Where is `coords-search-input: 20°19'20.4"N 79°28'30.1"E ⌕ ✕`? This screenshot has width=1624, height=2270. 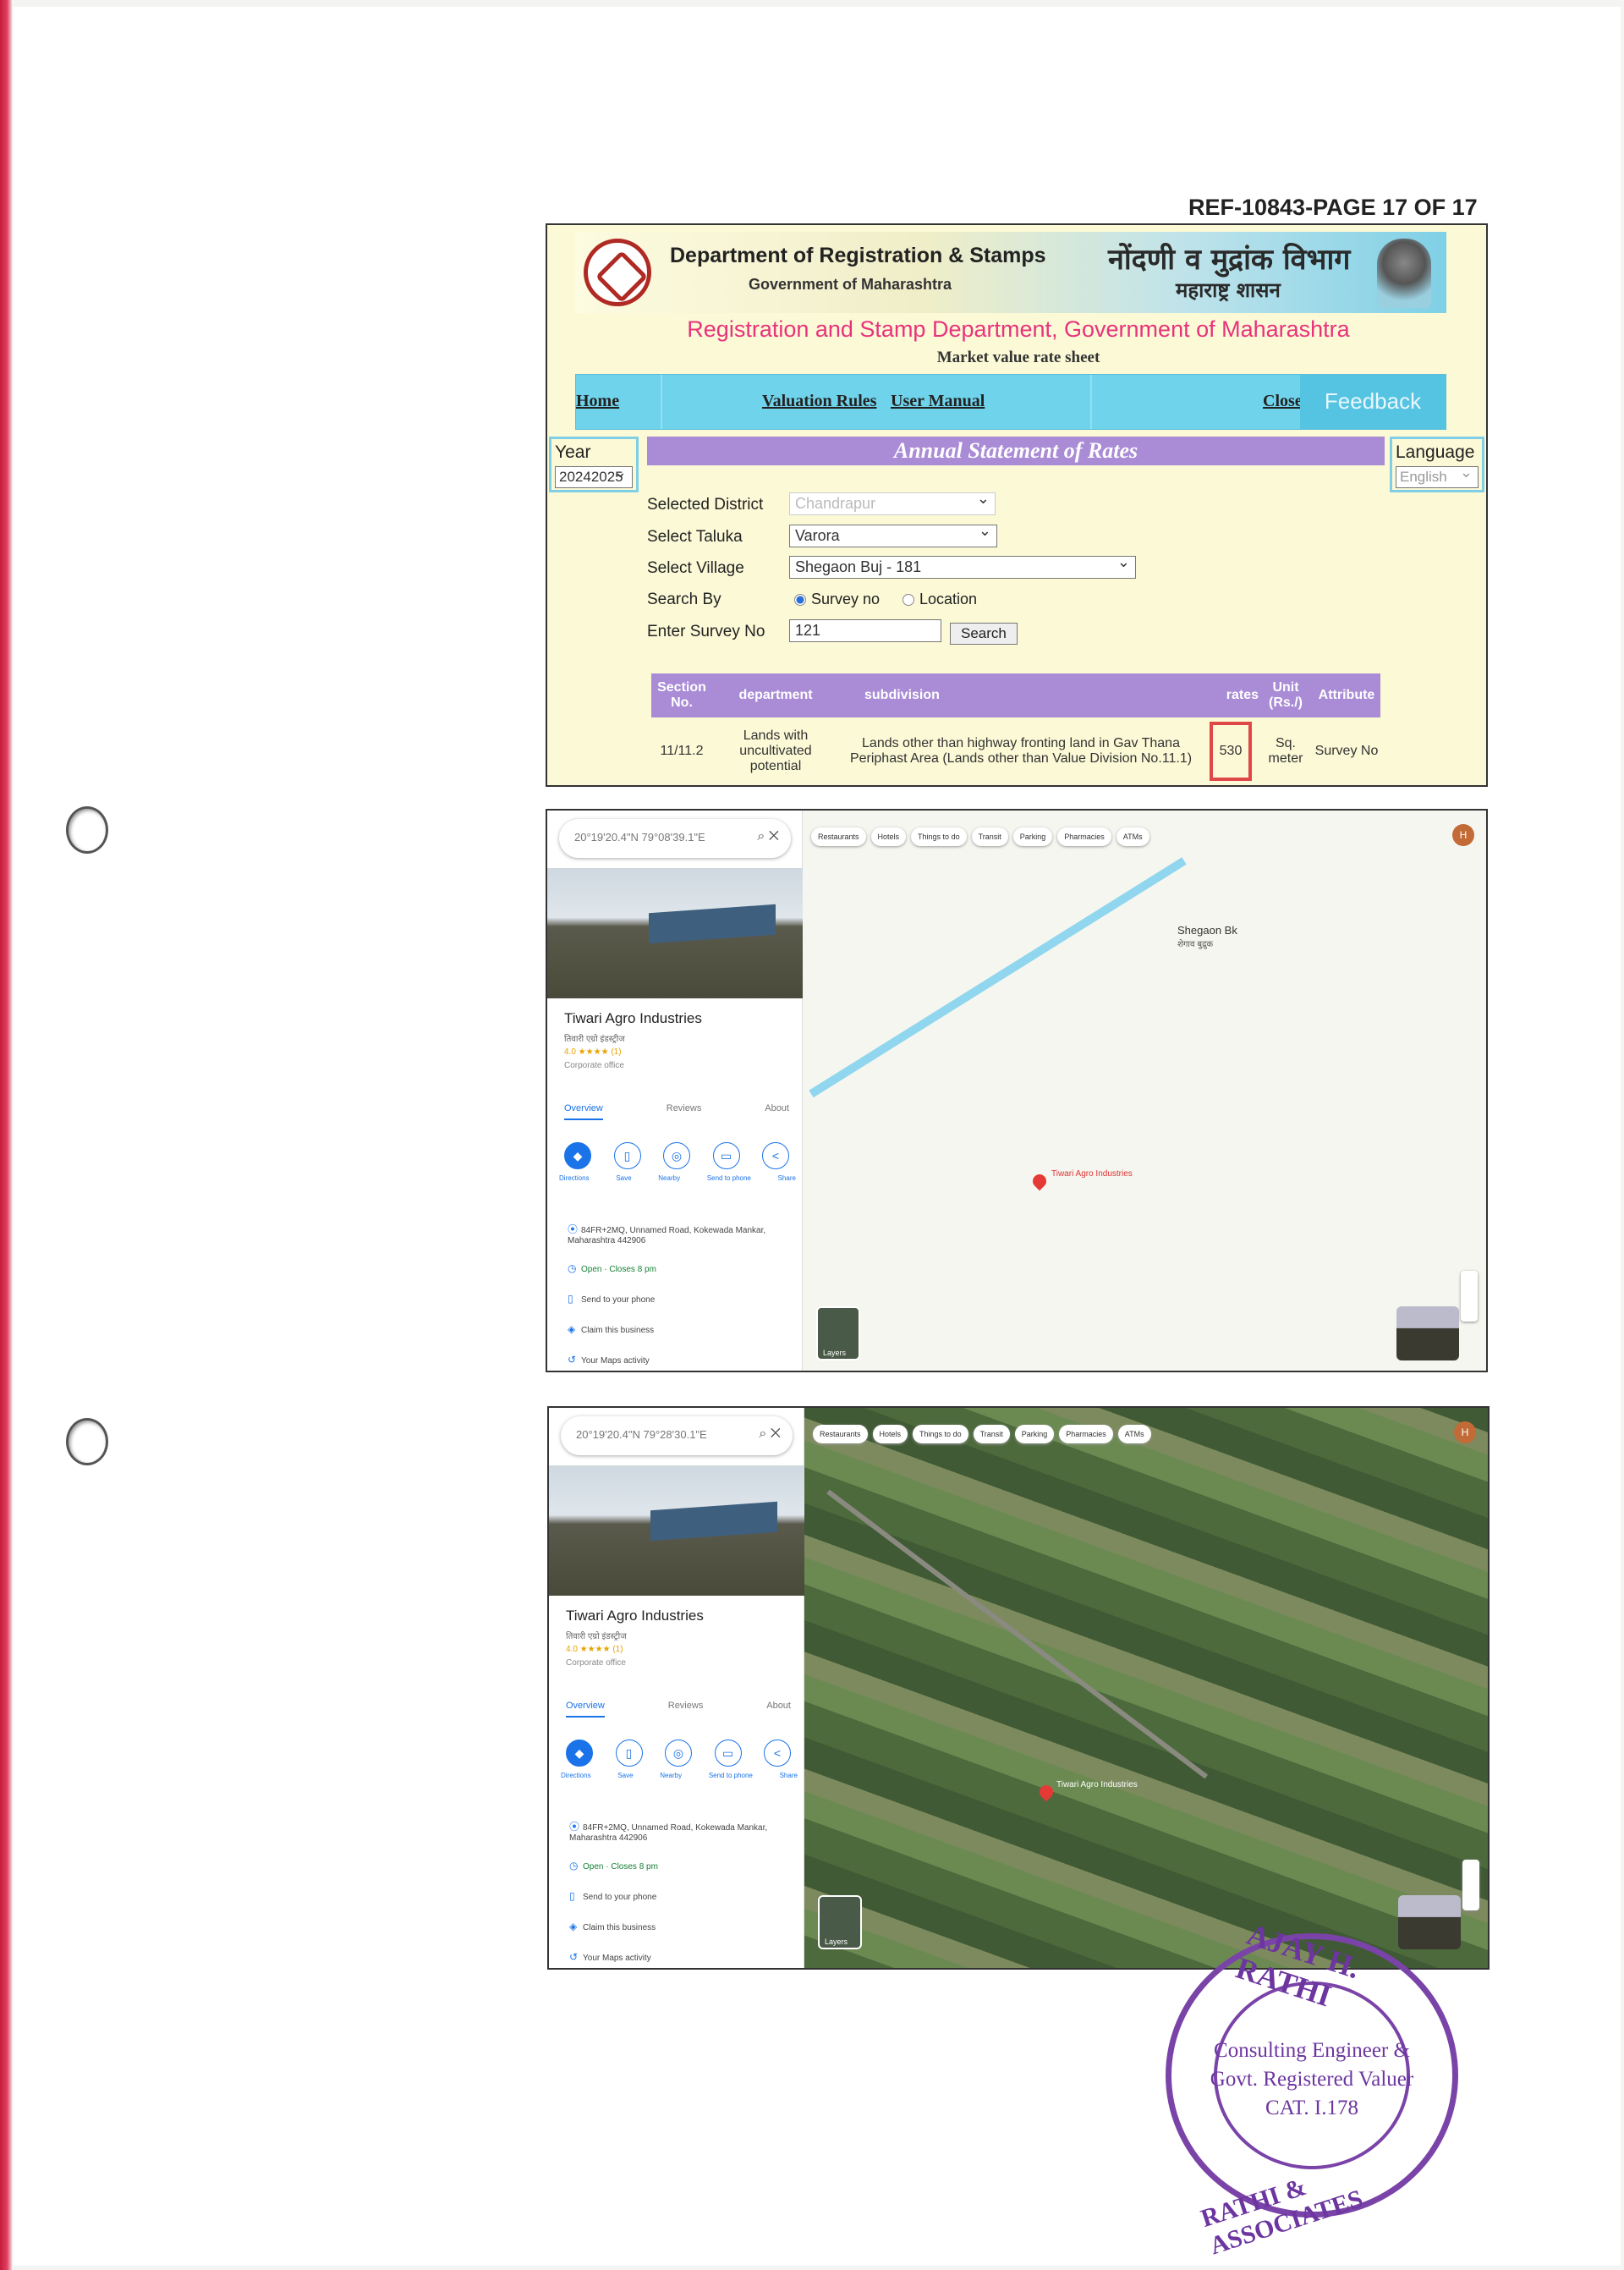
coords-search-input: 20°19'20.4"N 79°28'30.1"E ⌕ ✕ is located at coordinates (677, 1435).